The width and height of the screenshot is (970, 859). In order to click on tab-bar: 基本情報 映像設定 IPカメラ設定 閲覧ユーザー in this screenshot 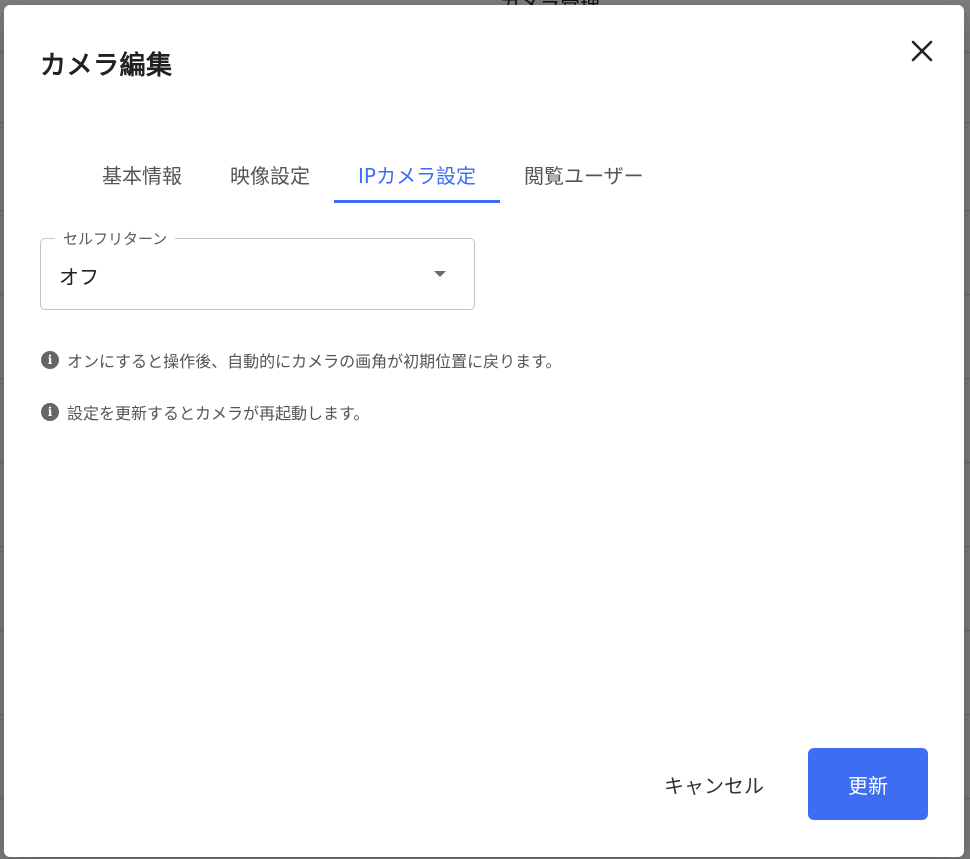, I will do `click(373, 174)`.